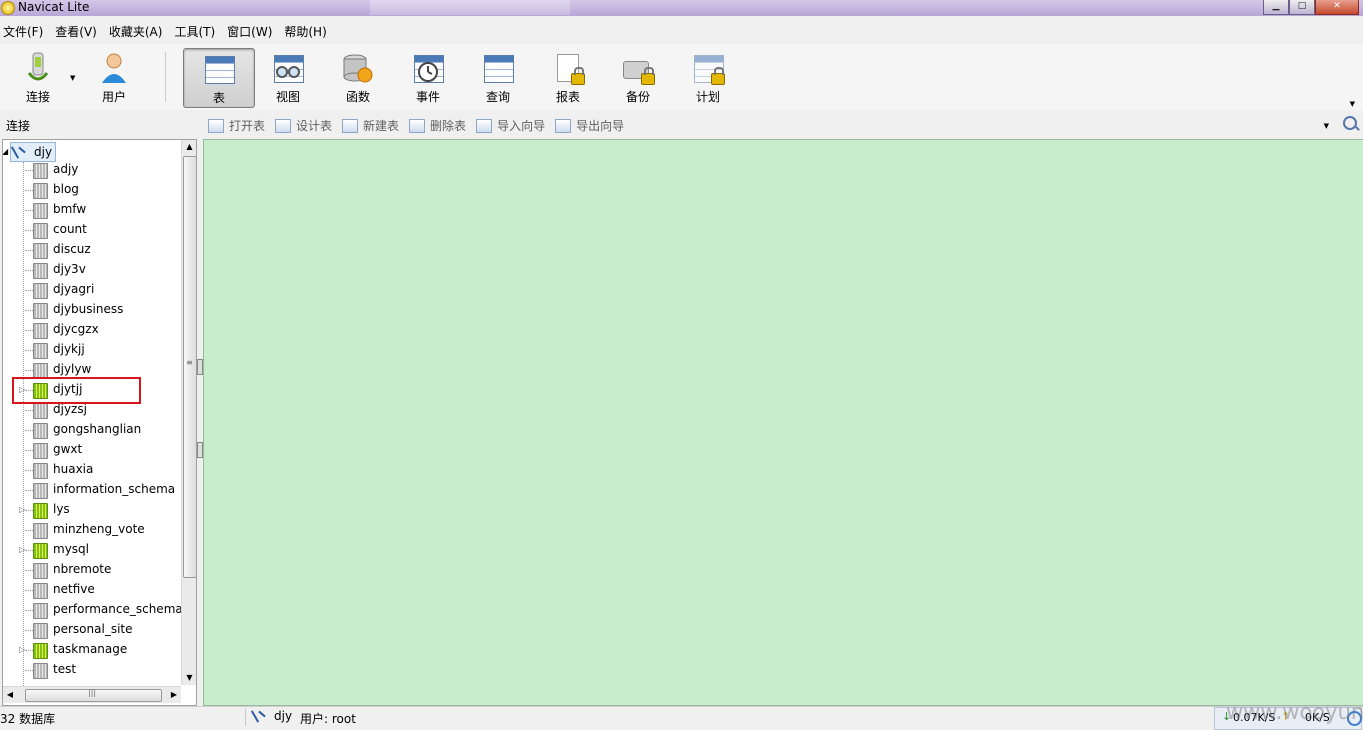 The width and height of the screenshot is (1363, 730). What do you see at coordinates (1352, 104) in the screenshot?
I see `toolbar-overflow-icon: ▼` at bounding box center [1352, 104].